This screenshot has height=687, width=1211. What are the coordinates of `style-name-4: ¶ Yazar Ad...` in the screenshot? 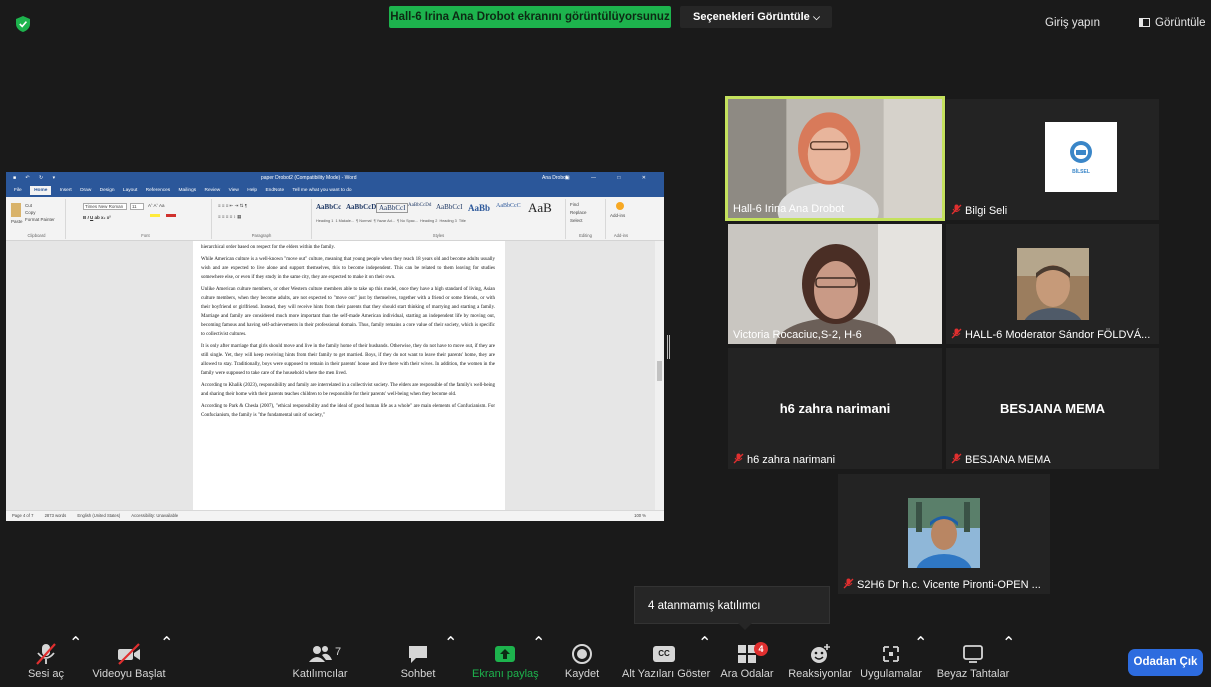 It's located at (384, 221).